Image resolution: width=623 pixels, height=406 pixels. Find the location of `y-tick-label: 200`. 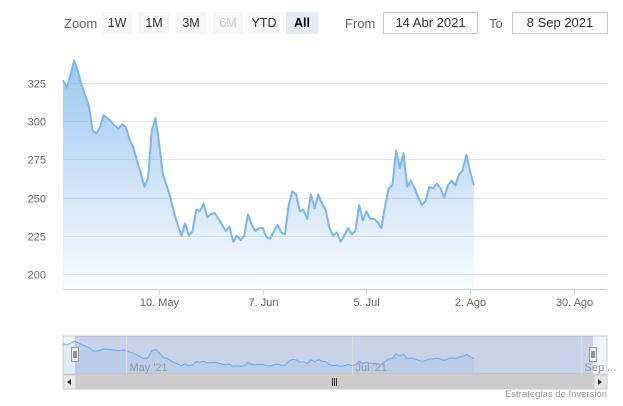

y-tick-label: 200 is located at coordinates (37, 276).